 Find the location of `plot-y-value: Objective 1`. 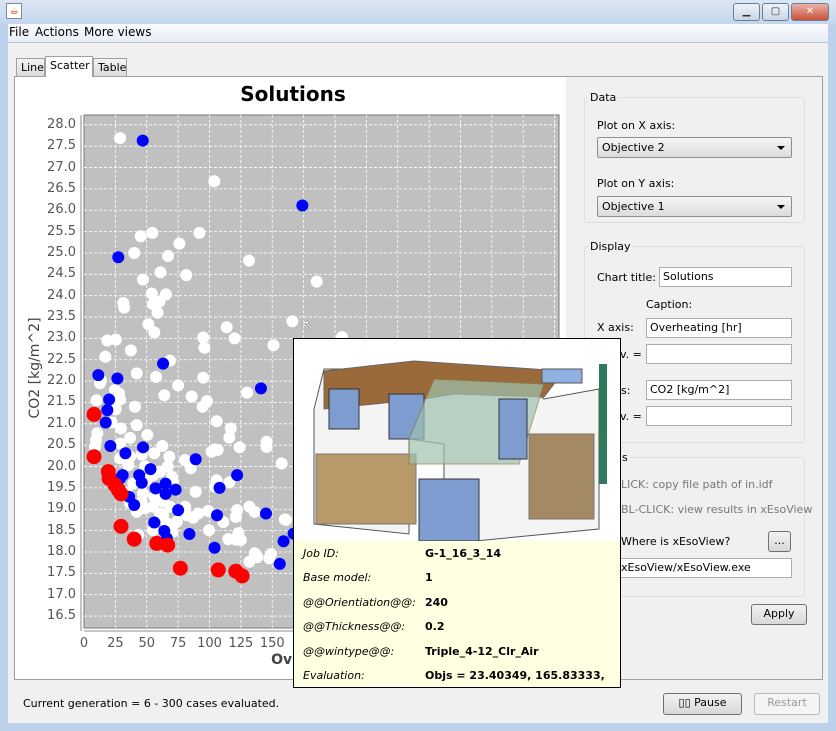

plot-y-value: Objective 1 is located at coordinates (633, 206).